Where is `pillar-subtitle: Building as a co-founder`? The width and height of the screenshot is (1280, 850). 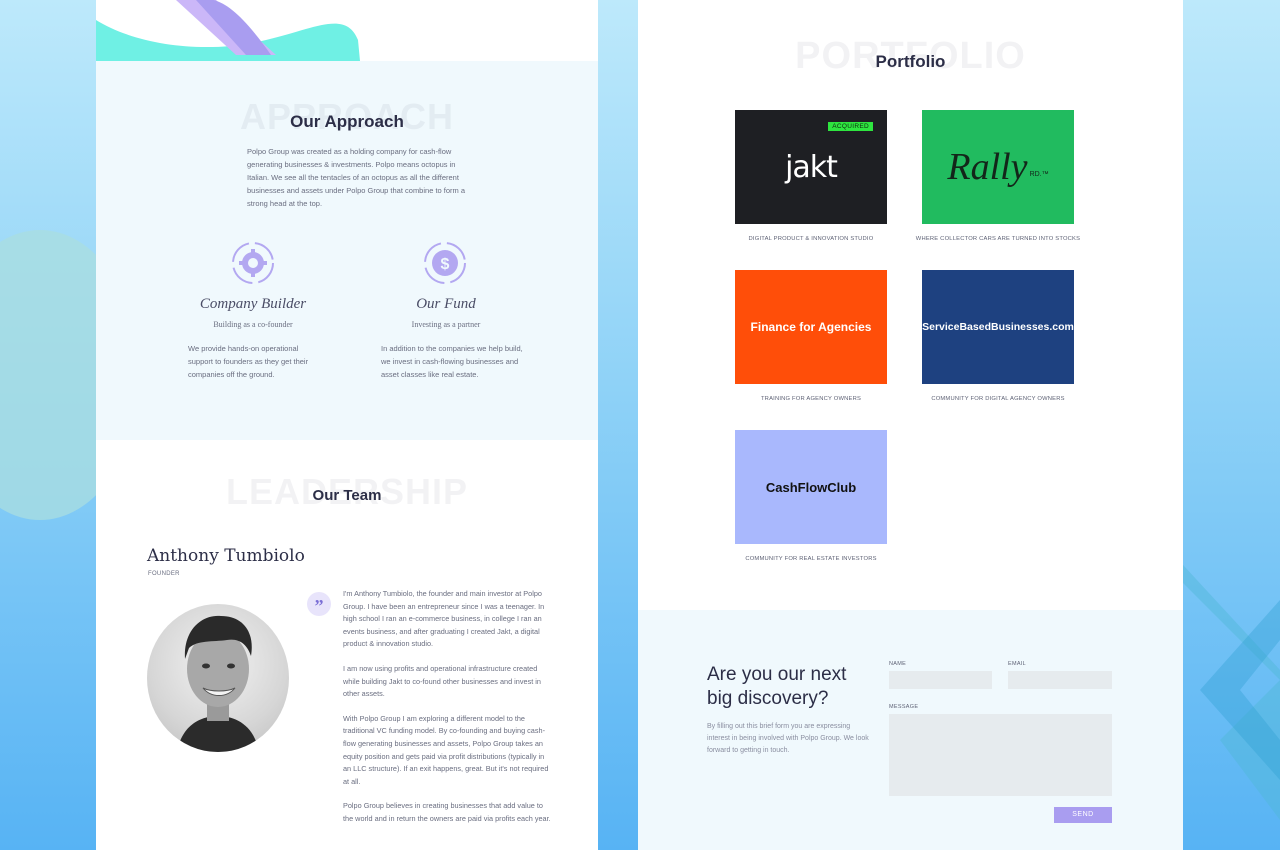 pillar-subtitle: Building as a co-founder is located at coordinates (253, 324).